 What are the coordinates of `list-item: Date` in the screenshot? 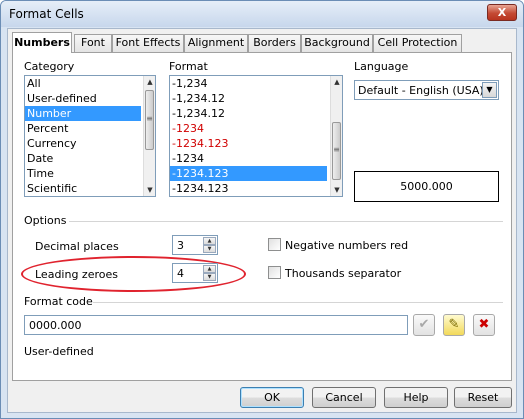 It's located at (90, 158).